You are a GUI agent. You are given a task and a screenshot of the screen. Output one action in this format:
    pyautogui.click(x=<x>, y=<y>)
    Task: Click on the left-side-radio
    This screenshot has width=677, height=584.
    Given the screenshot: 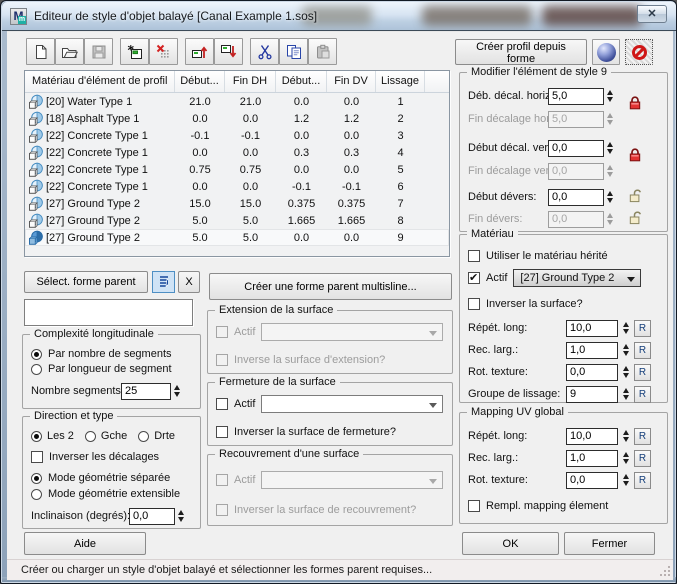 What is the action you would take?
    pyautogui.click(x=90, y=436)
    